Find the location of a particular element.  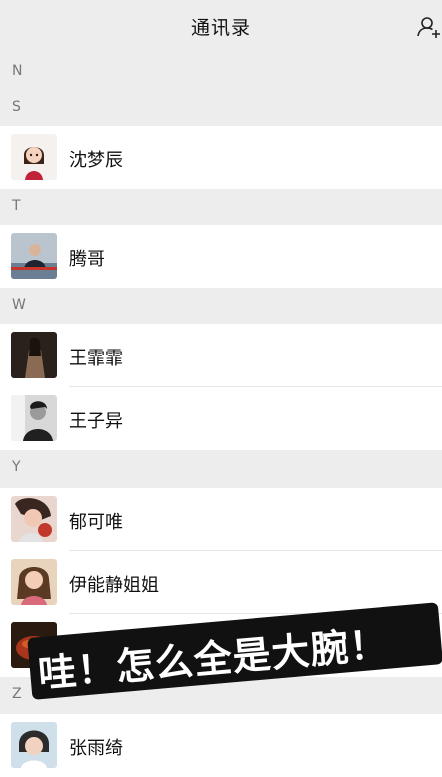

contact-name: 伊能静姐姐 is located at coordinates (114, 585).